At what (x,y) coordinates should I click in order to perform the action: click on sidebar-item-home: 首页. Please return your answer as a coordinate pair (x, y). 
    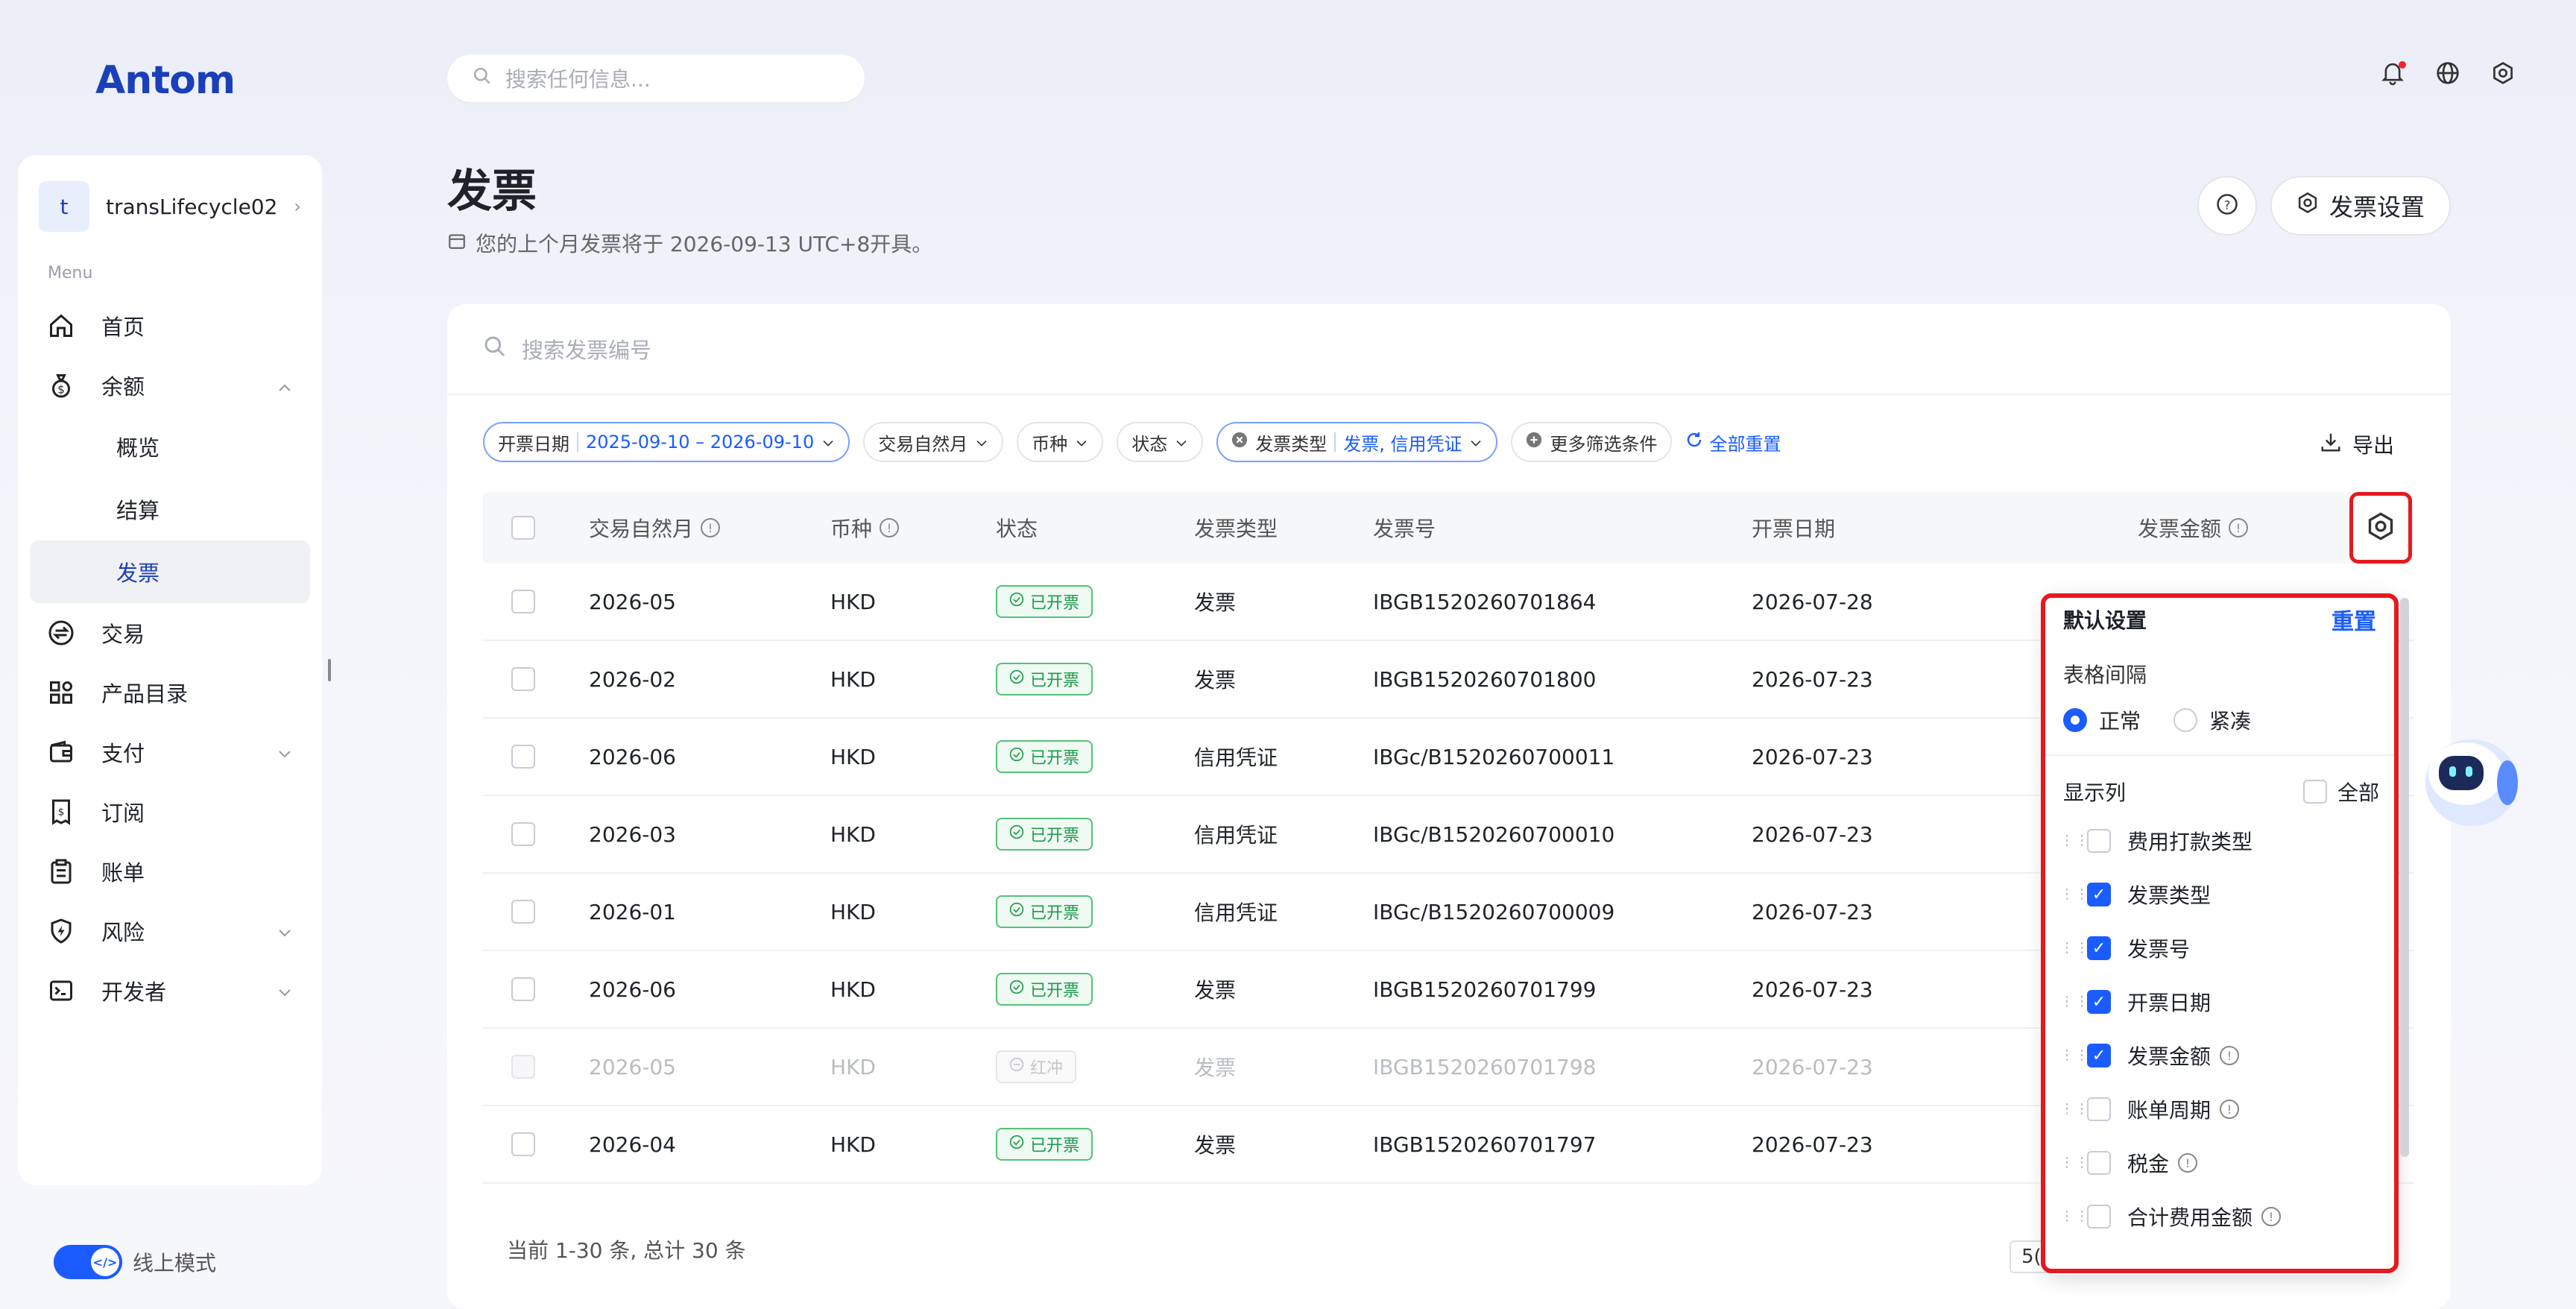
    Looking at the image, I should click on (170, 326).